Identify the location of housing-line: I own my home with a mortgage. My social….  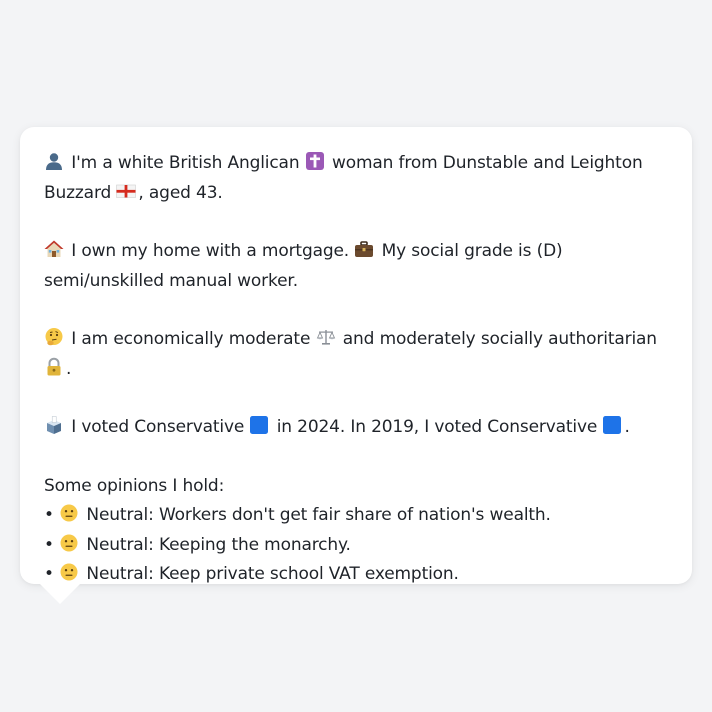
(356, 266).